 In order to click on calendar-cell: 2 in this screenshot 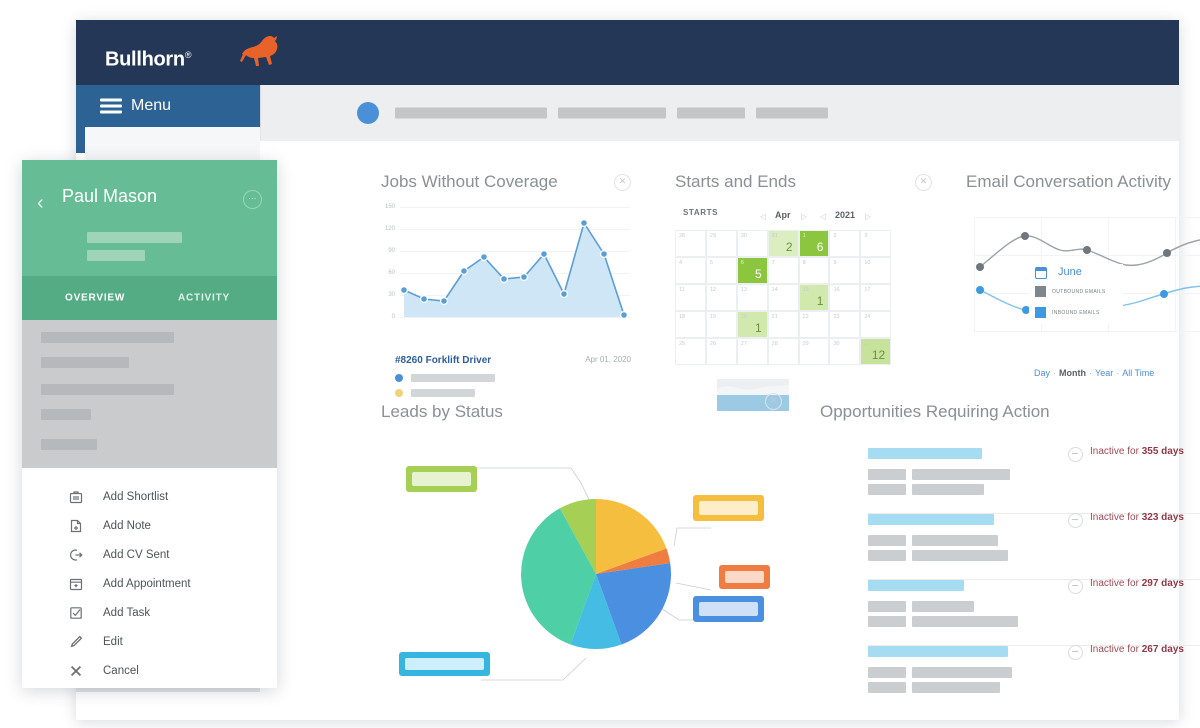, I will do `click(845, 243)`.